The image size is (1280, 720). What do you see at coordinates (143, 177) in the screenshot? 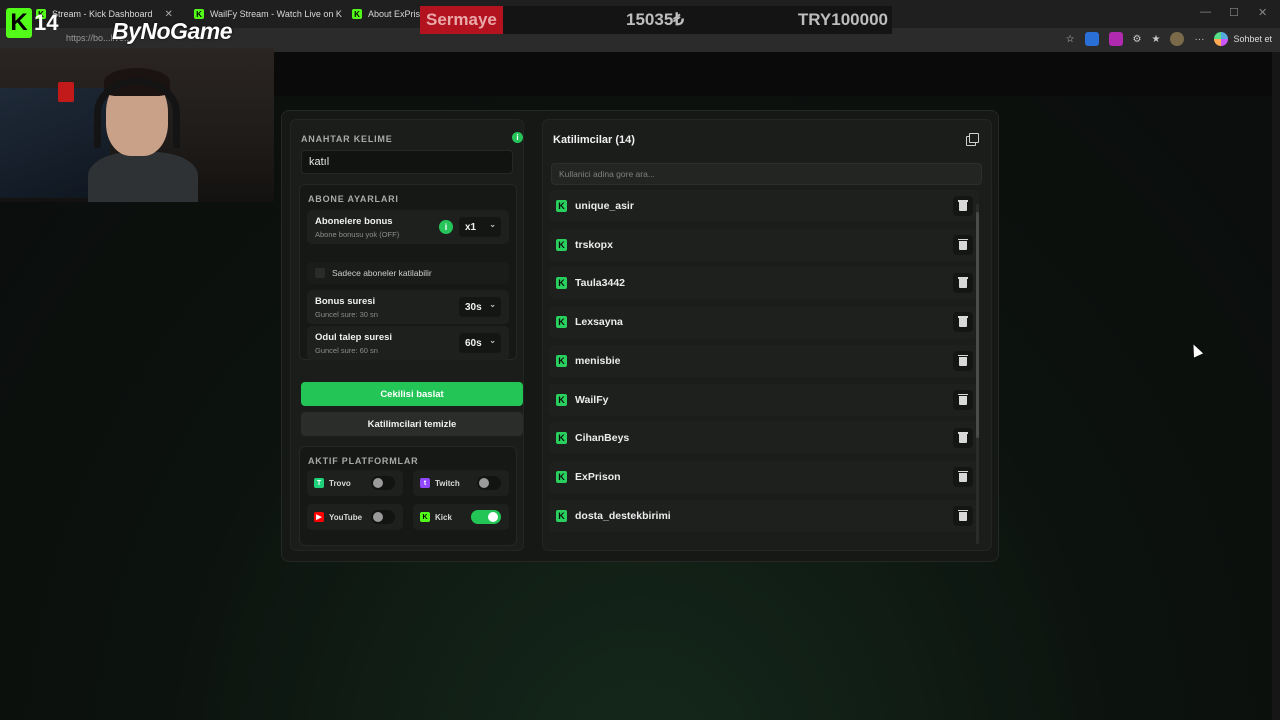
I see `streamer-shirt` at bounding box center [143, 177].